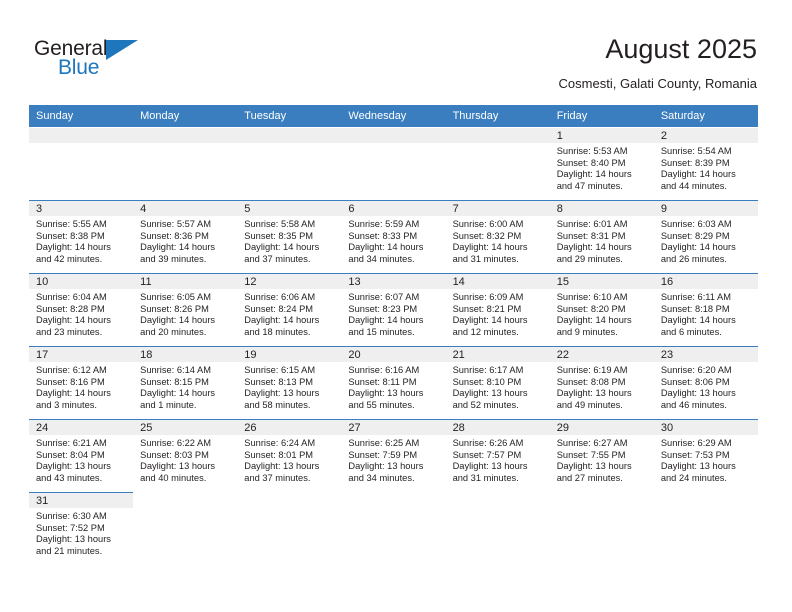  Describe the element at coordinates (99, 61) in the screenshot. I see `general-blue-logo: General Blue` at that location.